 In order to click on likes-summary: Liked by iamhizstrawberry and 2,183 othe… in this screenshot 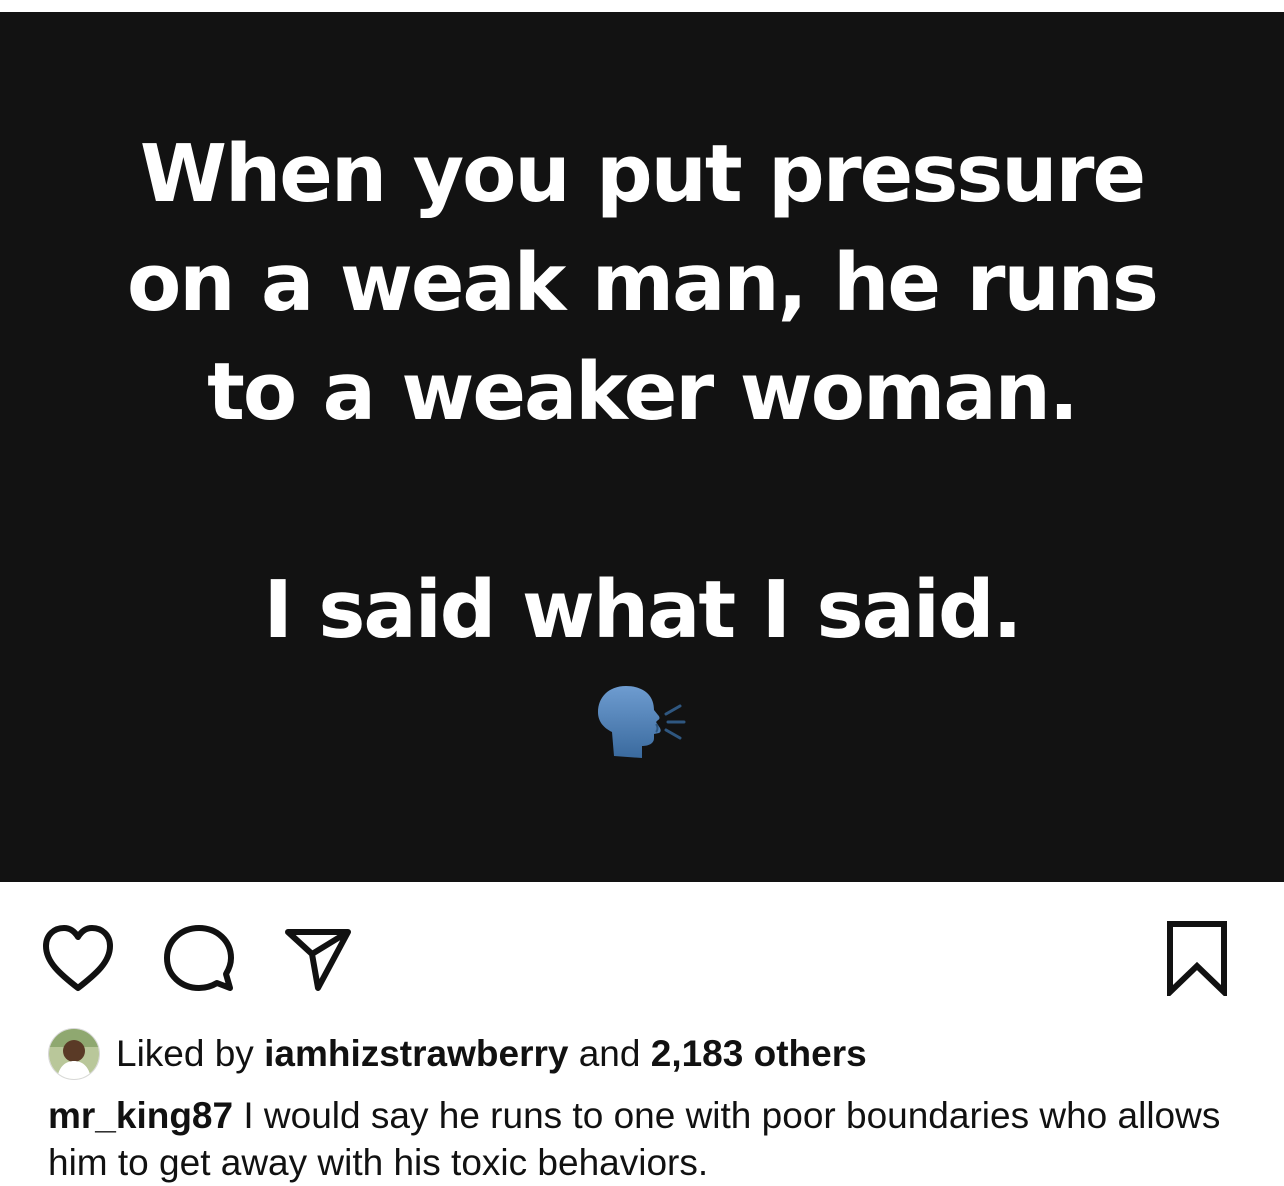, I will do `click(457, 1054)`.